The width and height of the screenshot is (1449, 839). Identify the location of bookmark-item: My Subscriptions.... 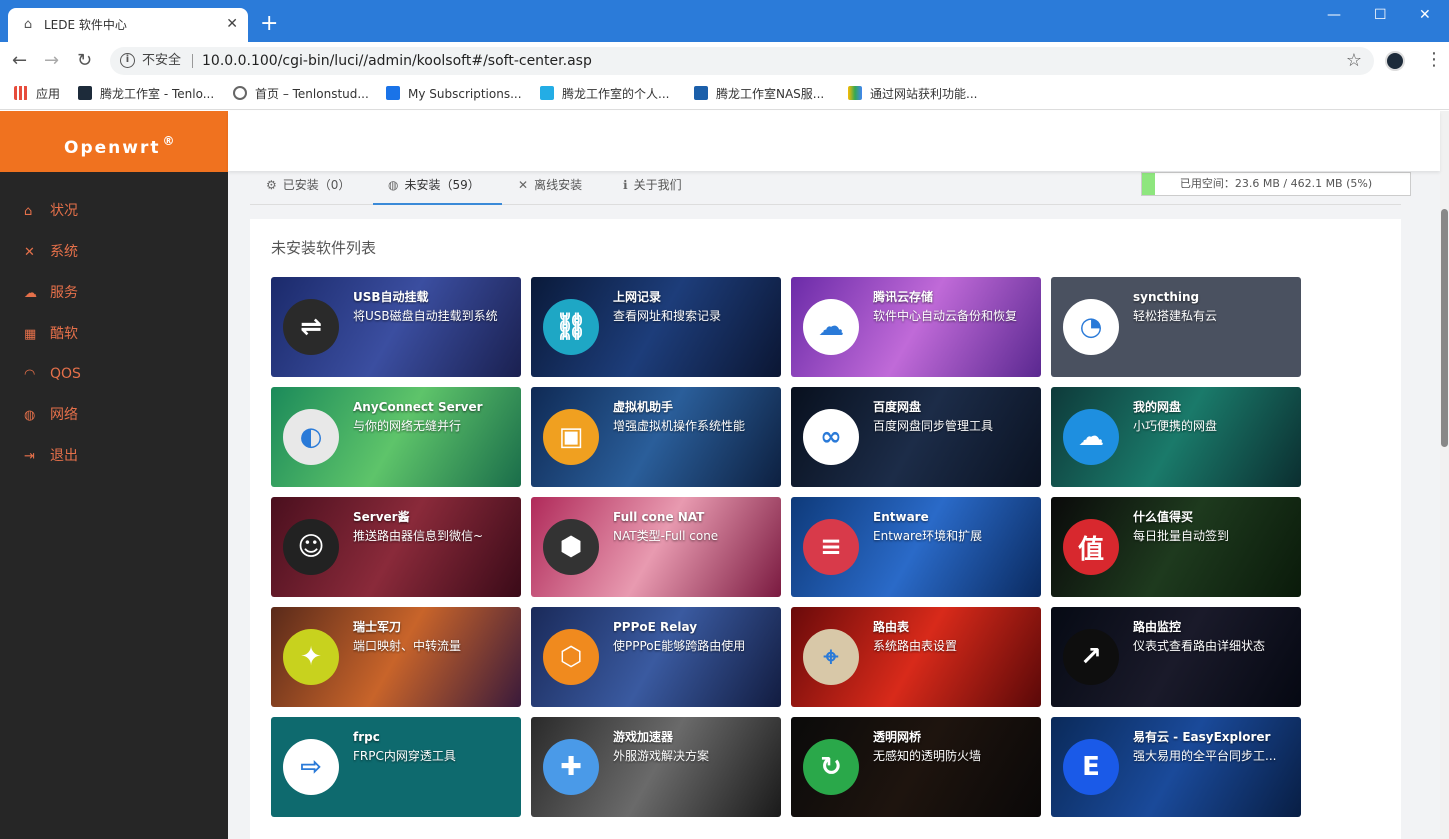
(454, 94).